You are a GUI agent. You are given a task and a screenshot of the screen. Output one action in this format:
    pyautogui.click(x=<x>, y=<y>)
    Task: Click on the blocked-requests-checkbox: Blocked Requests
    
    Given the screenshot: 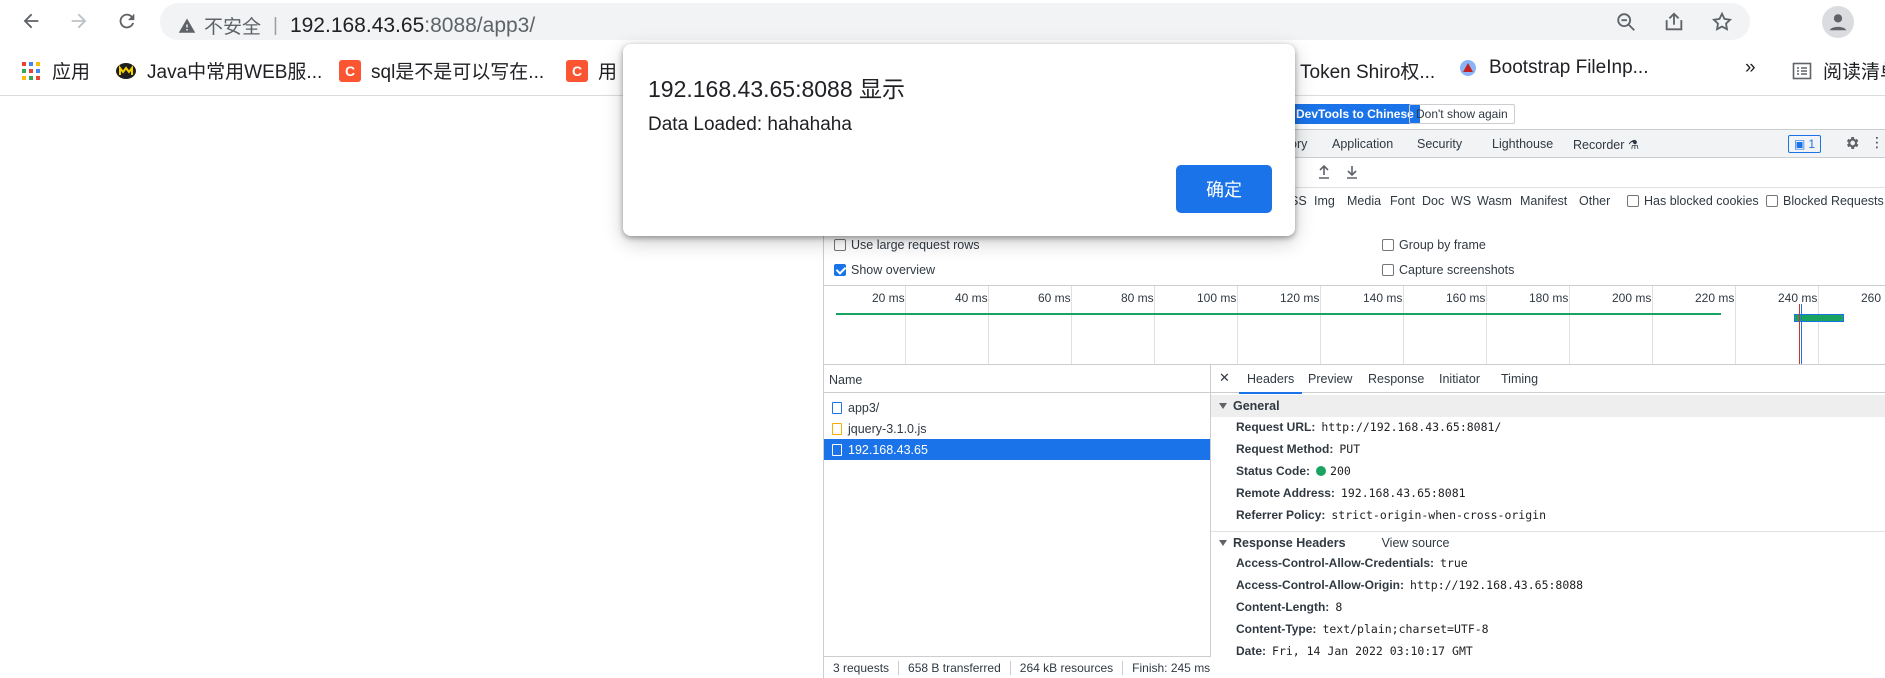 What is the action you would take?
    pyautogui.click(x=1825, y=201)
    